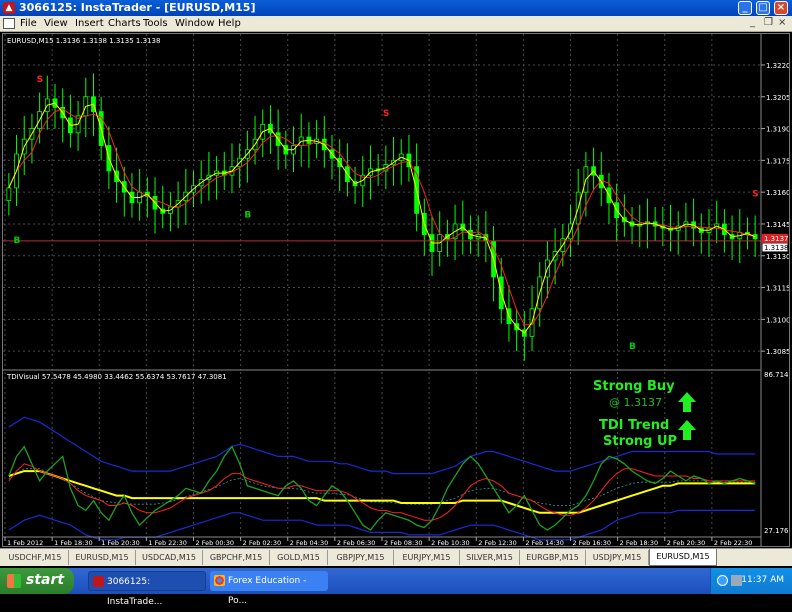 The width and height of the screenshot is (792, 612). I want to click on system-tray: 11:37 AM, so click(751, 581).